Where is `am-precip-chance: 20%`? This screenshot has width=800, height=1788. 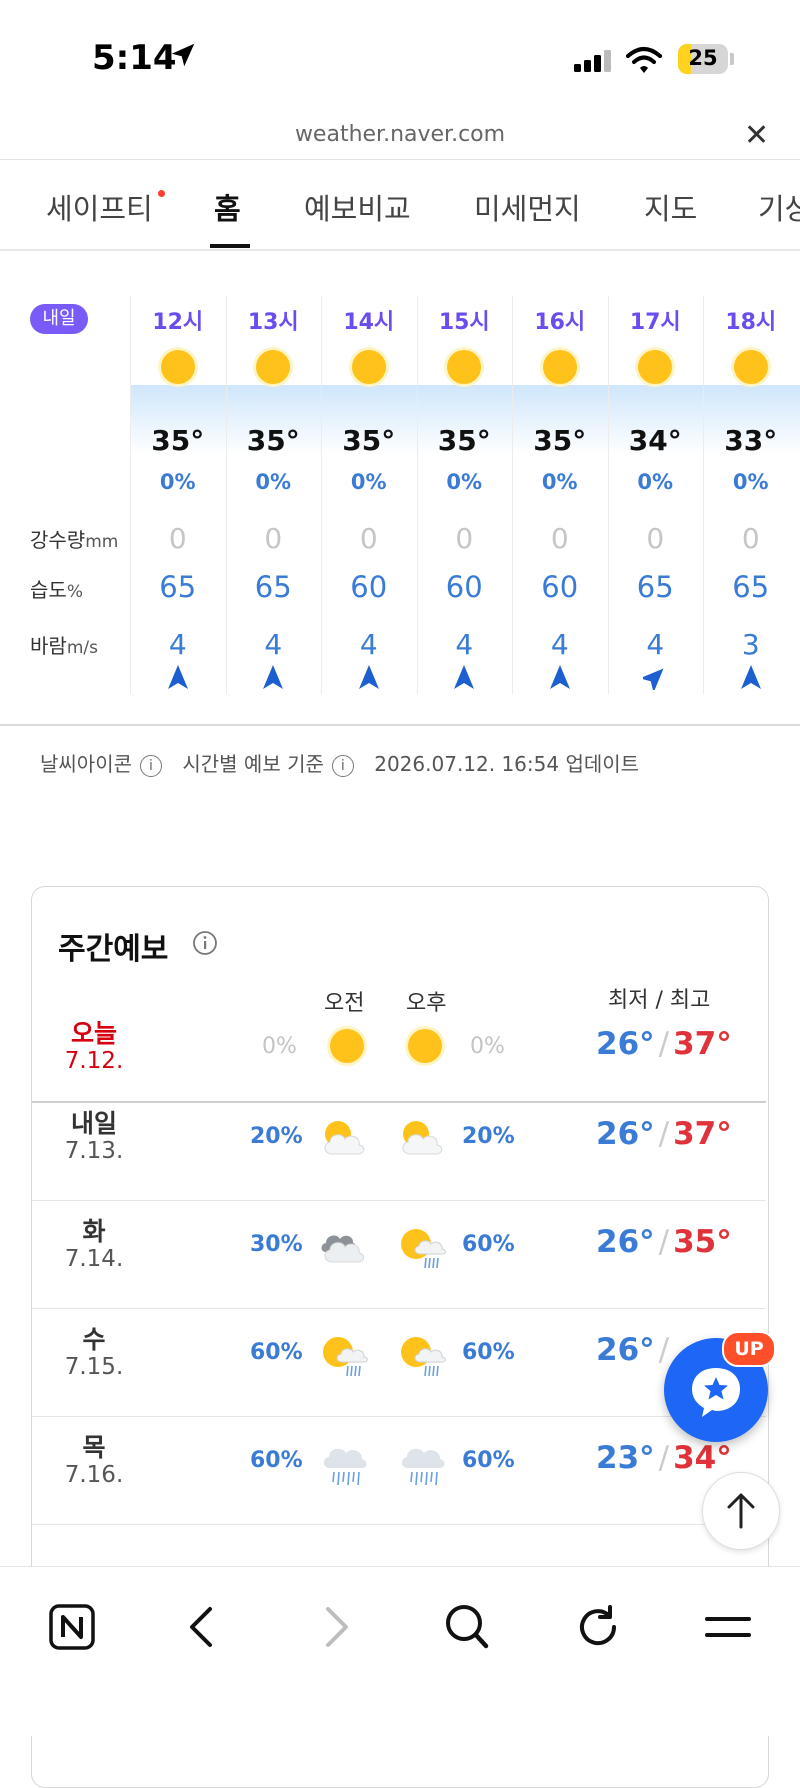 am-precip-chance: 20% is located at coordinates (276, 1136).